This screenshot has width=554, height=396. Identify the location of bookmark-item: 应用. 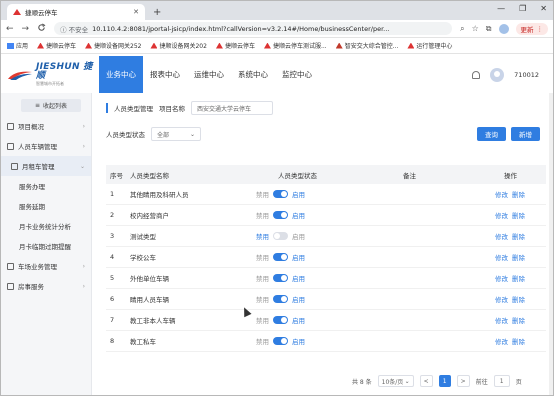
(17, 45).